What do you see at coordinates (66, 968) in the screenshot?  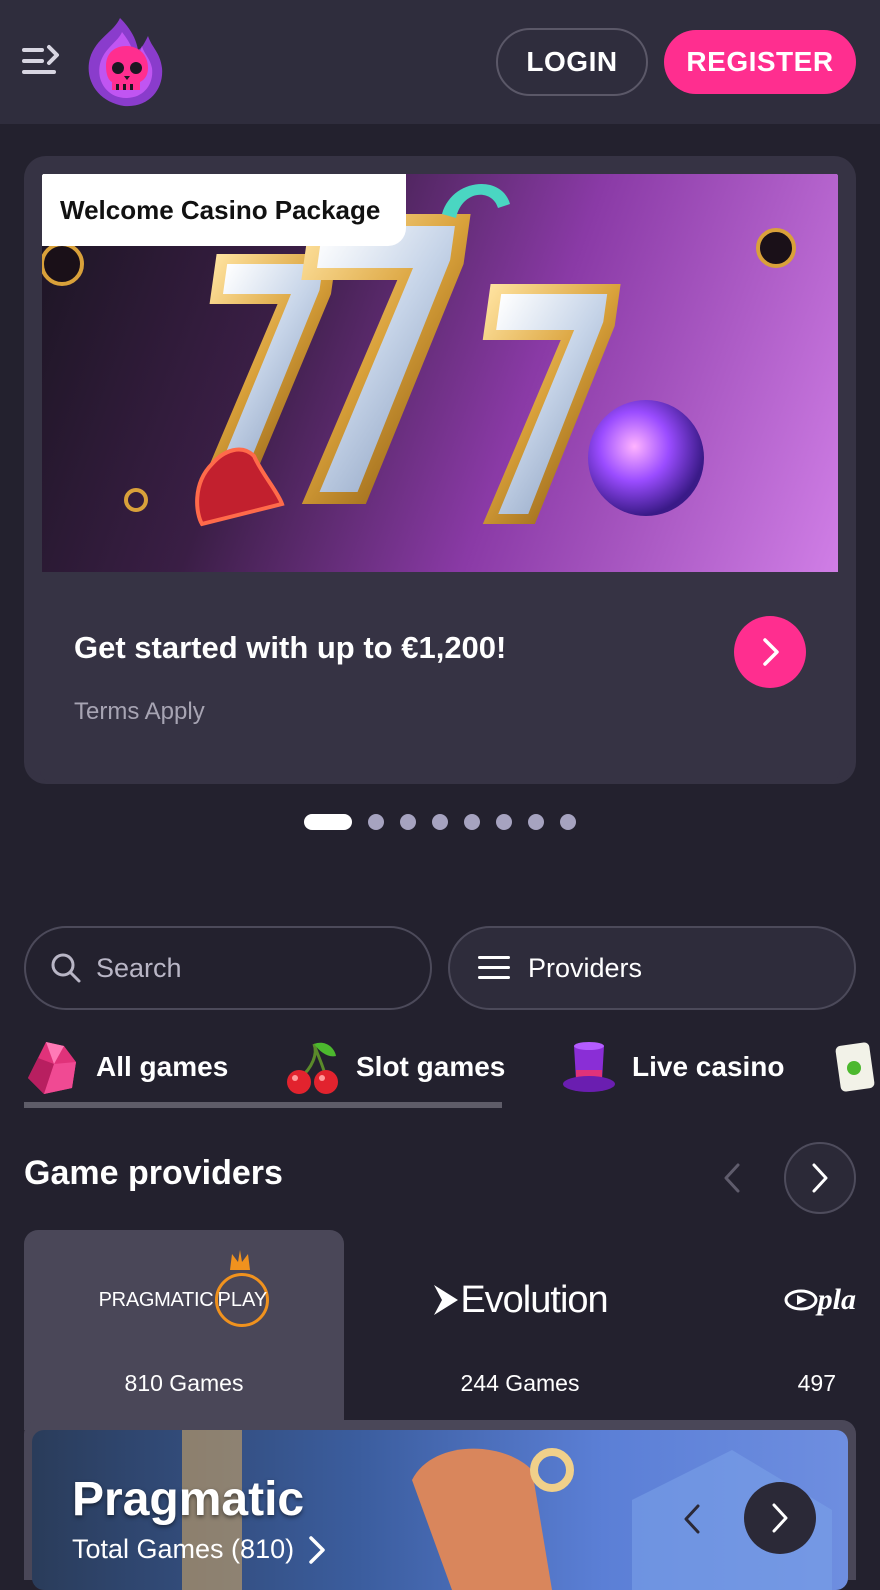 I see `search-icon` at bounding box center [66, 968].